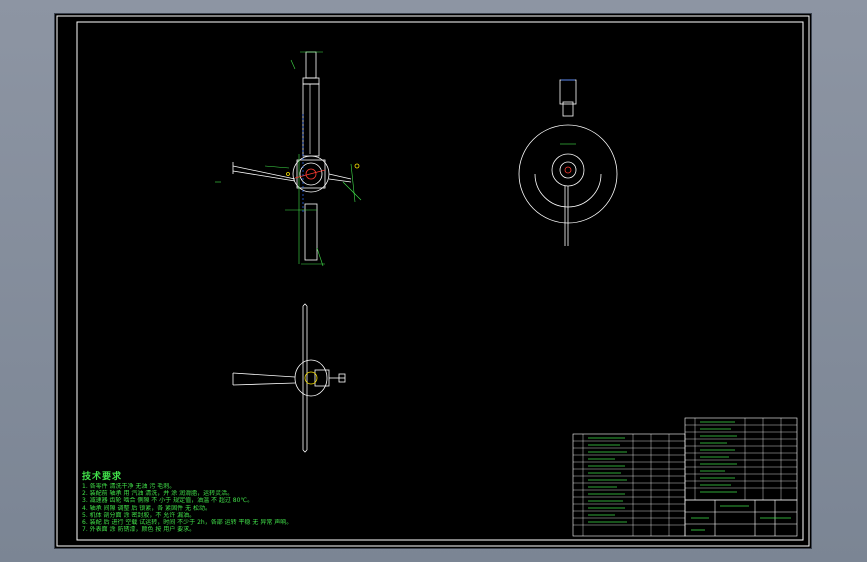 The width and height of the screenshot is (867, 562). I want to click on requirement-line: 2. 装配前 轴承 用 汽油 清洗，并 涂 润滑脂，运转灵活。, so click(158, 494).